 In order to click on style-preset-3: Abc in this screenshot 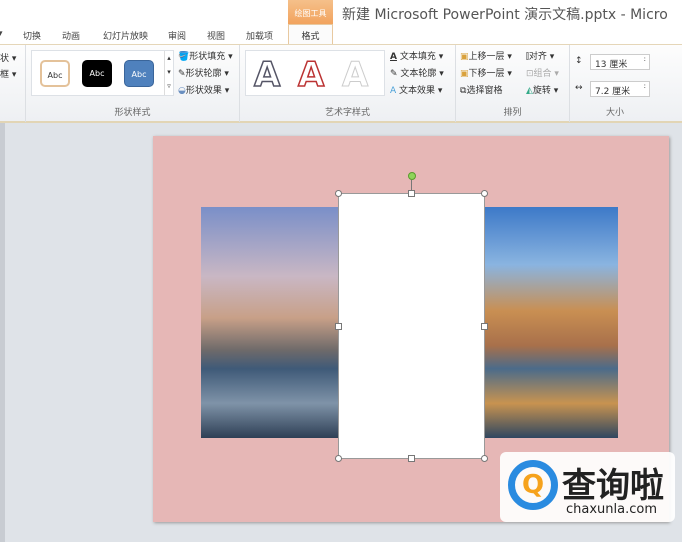, I will do `click(139, 73)`.